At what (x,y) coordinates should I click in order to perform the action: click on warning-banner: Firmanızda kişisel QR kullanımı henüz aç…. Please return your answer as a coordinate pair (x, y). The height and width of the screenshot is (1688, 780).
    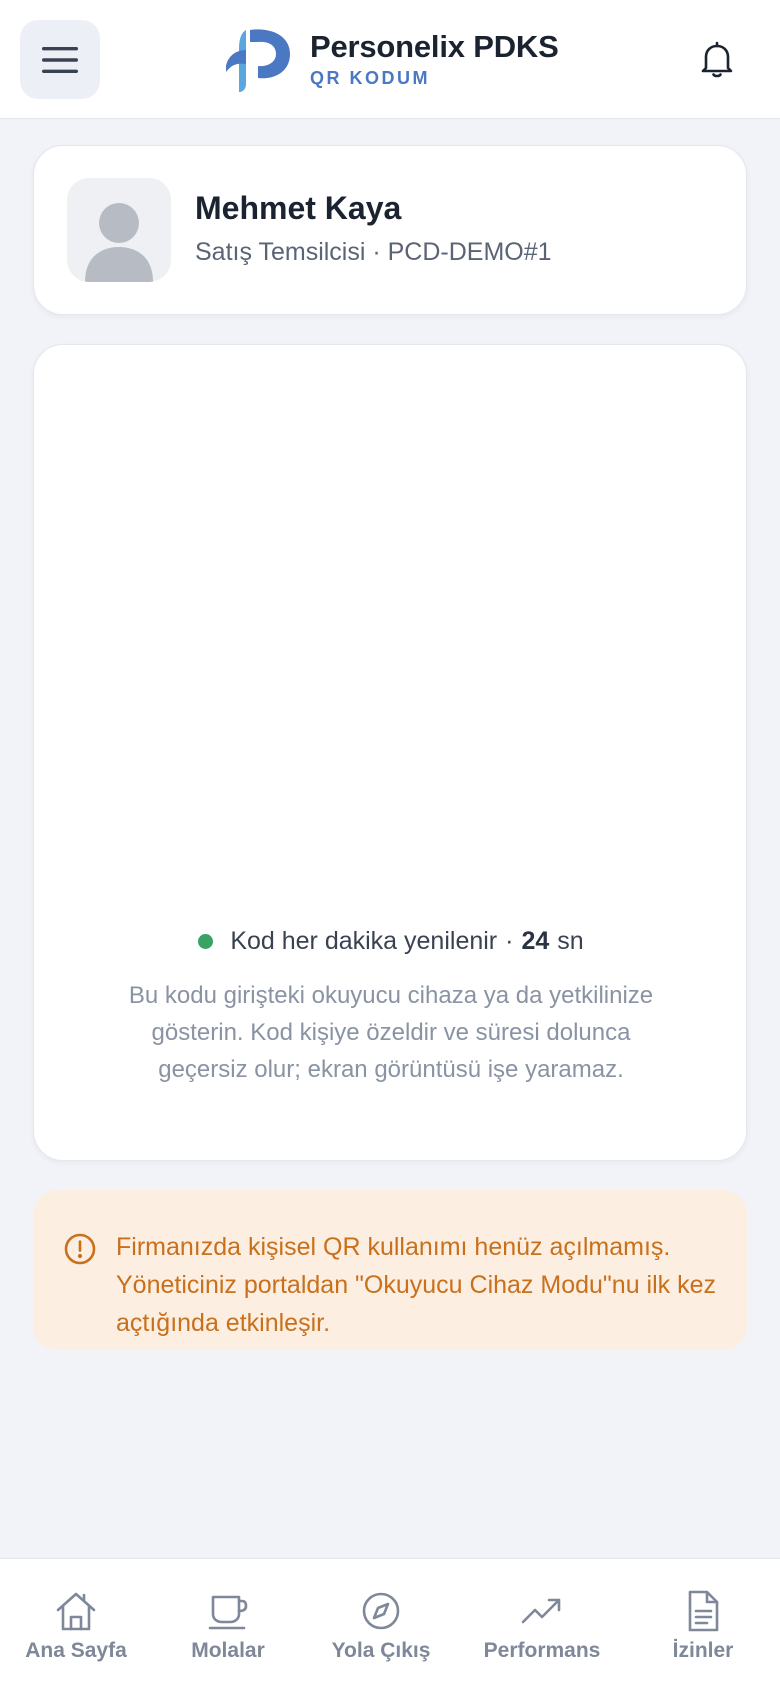
    Looking at the image, I should click on (390, 1270).